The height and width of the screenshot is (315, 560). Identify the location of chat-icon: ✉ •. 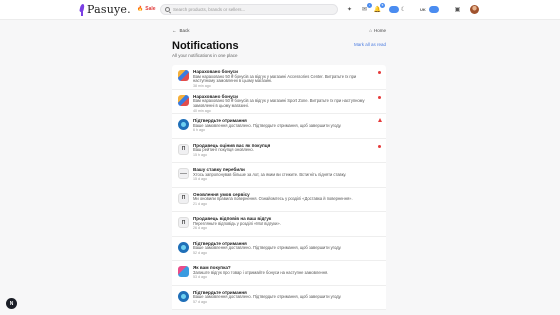
(366, 8).